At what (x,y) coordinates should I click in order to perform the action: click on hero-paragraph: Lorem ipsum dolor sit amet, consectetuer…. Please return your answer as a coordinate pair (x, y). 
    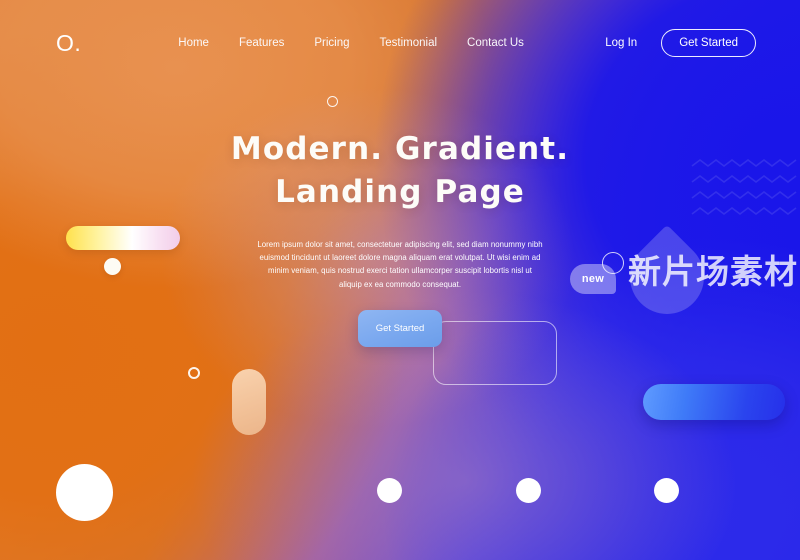
    Looking at the image, I should click on (400, 264).